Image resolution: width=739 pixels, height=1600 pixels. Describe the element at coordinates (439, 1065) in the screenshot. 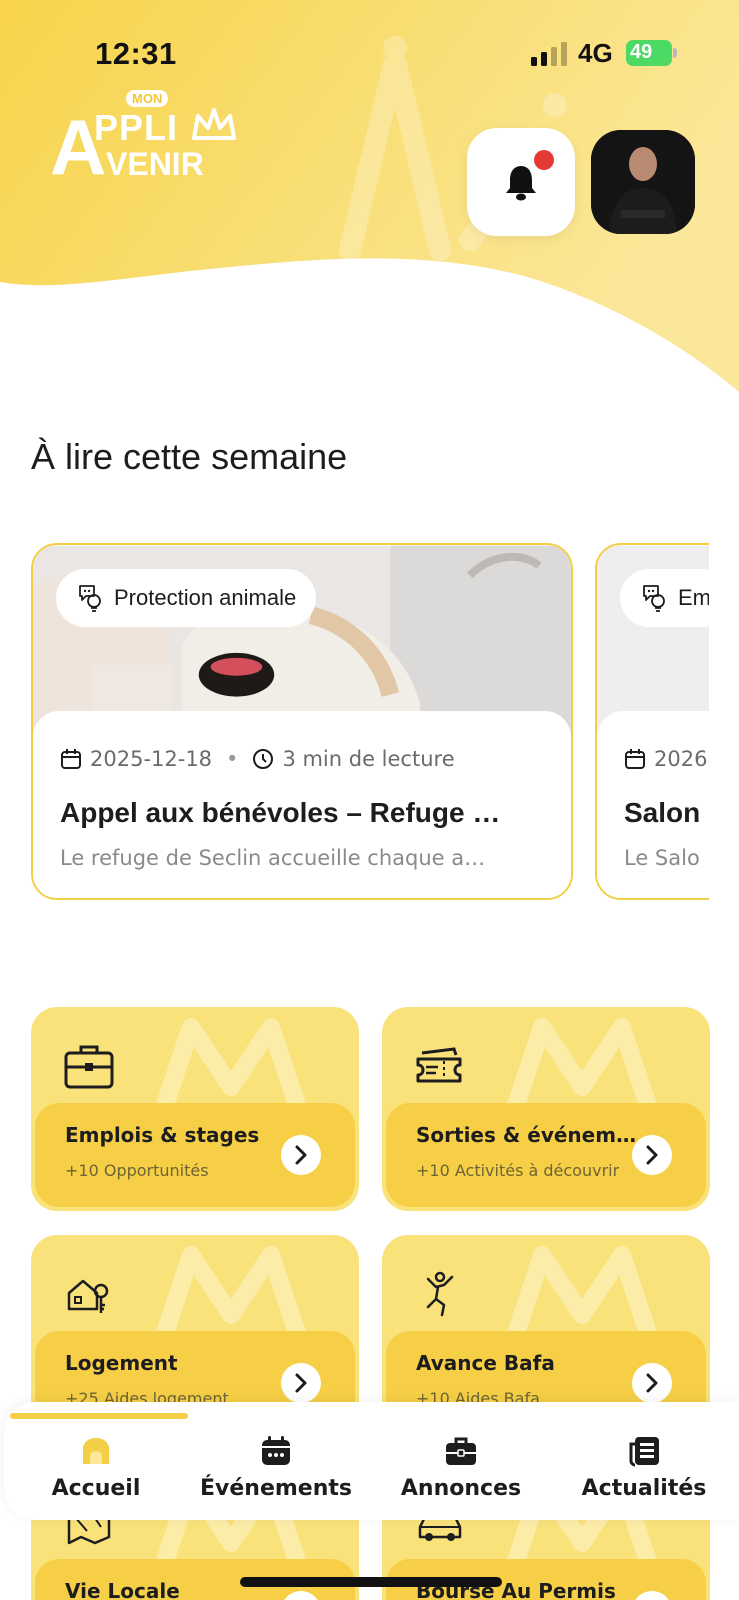

I see `ticket-icon` at that location.